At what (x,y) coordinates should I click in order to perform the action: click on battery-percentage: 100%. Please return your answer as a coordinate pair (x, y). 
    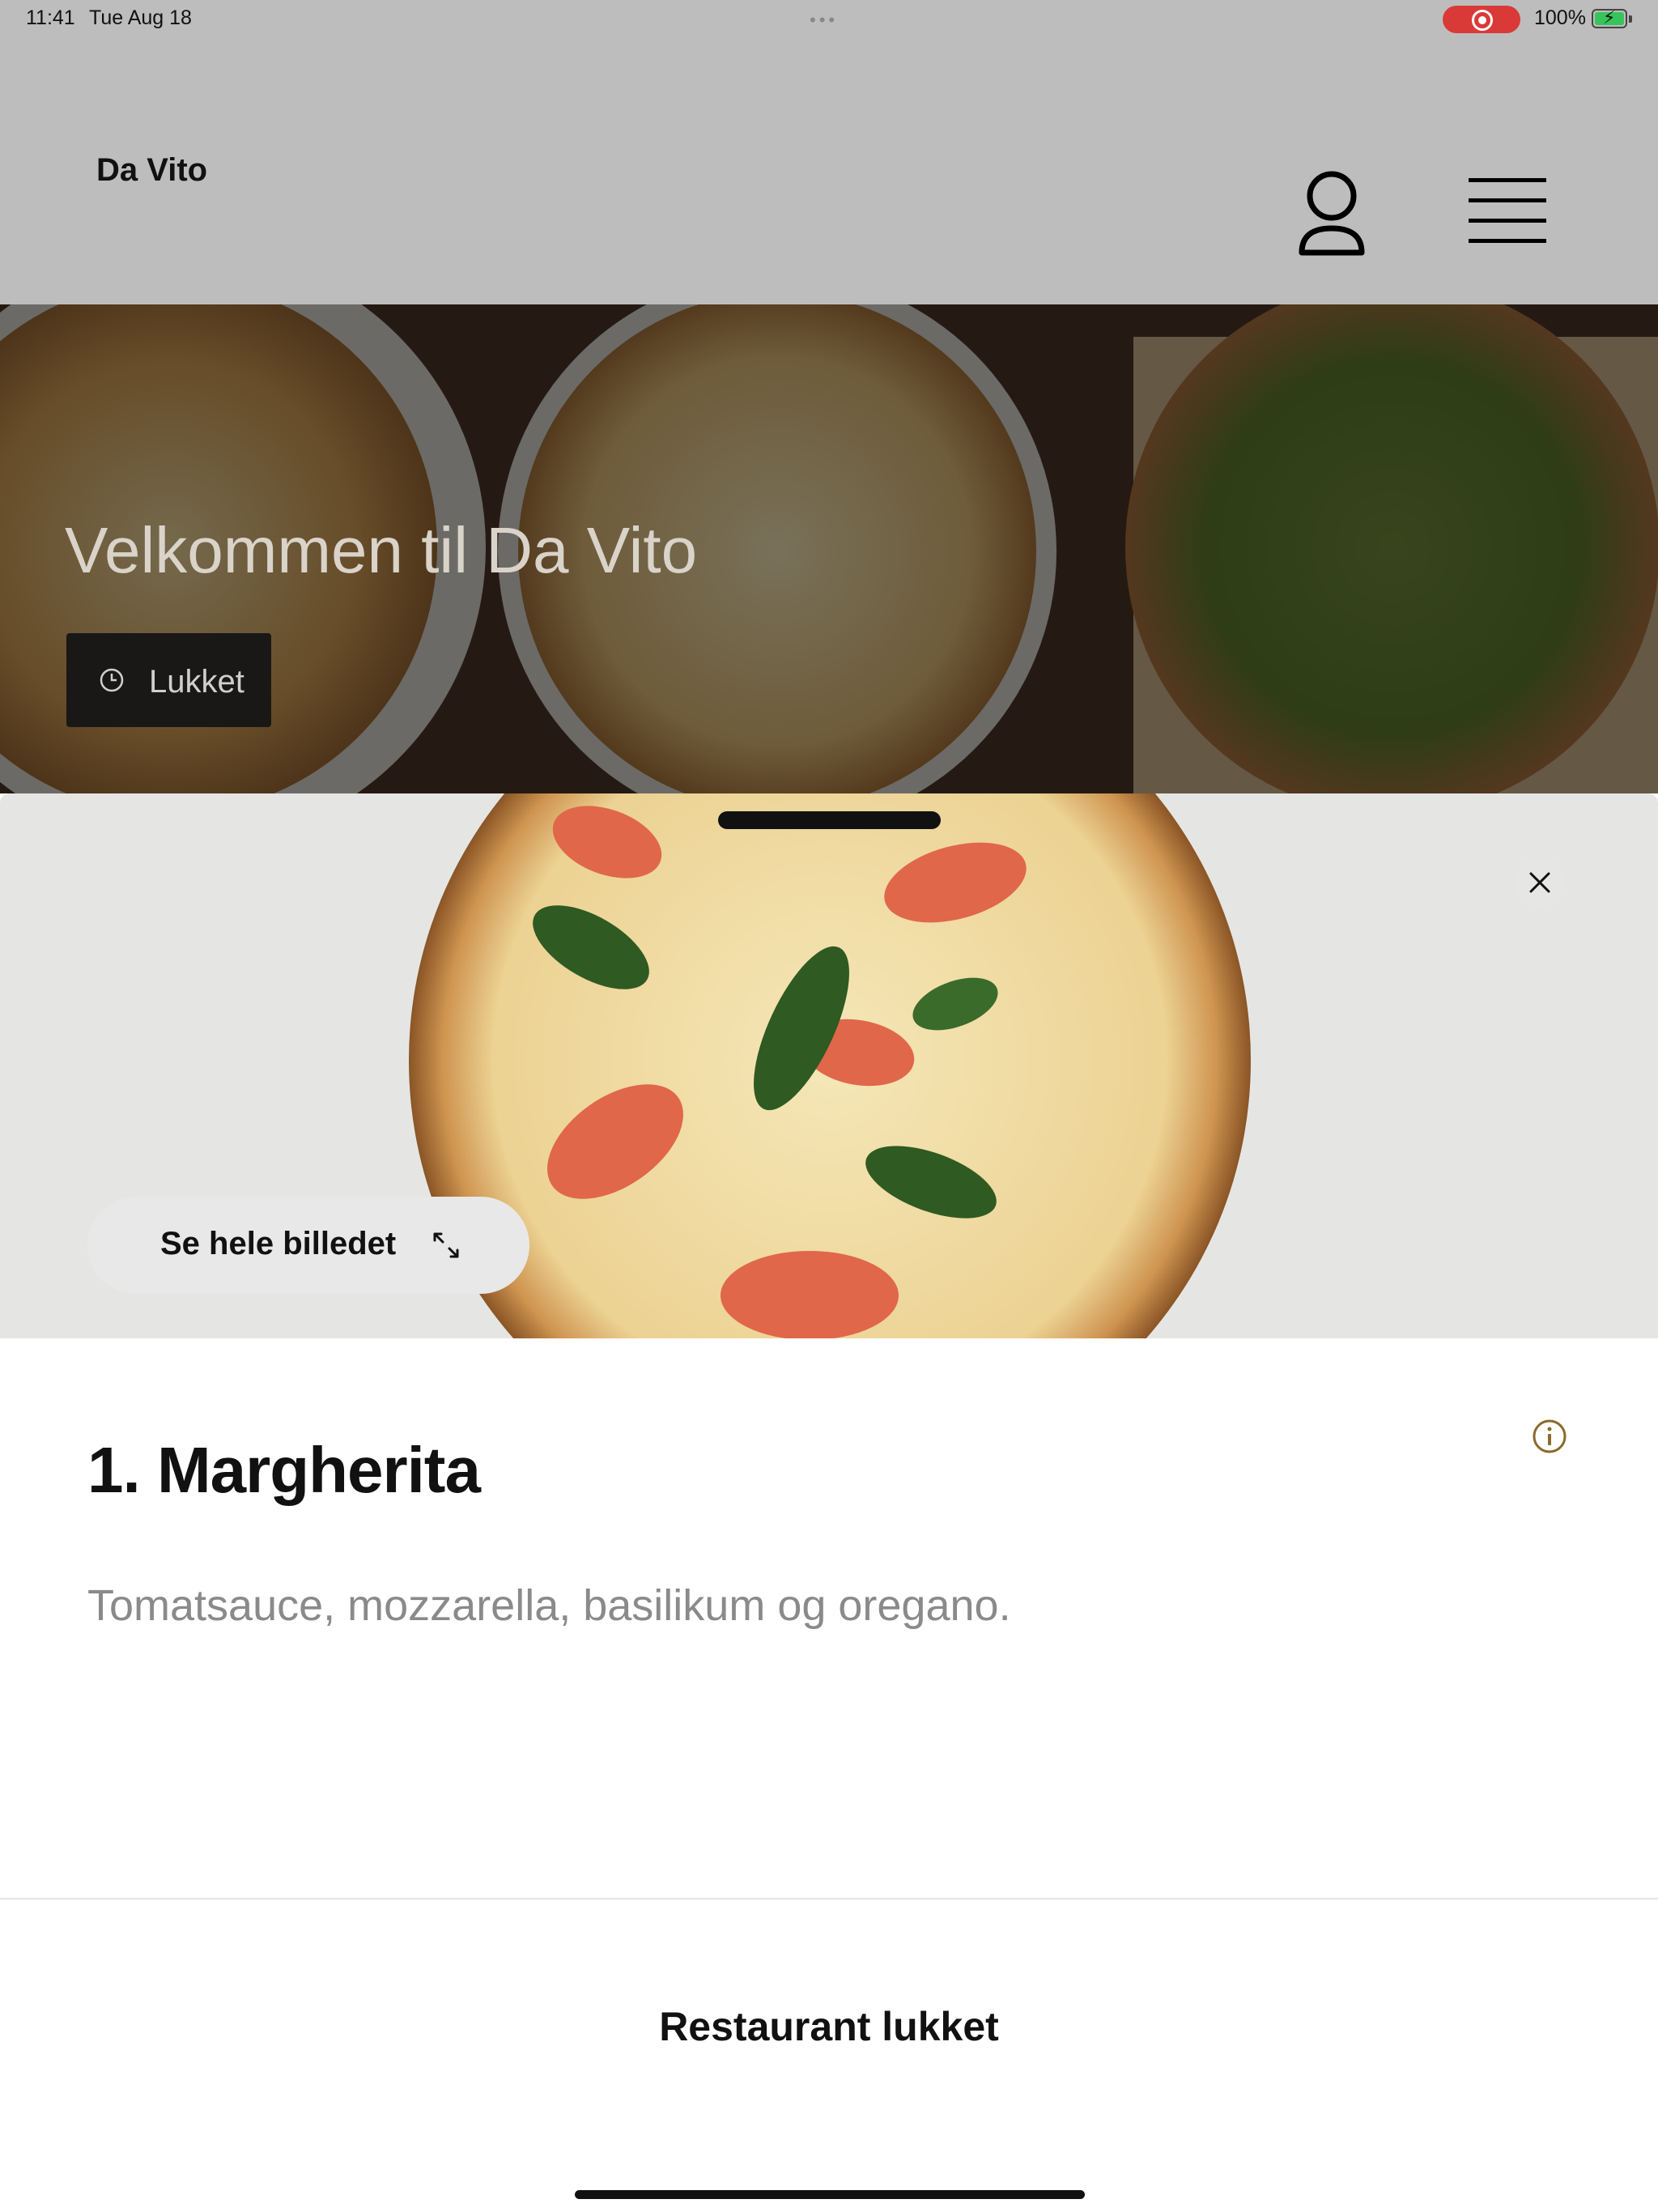
    Looking at the image, I should click on (1560, 18).